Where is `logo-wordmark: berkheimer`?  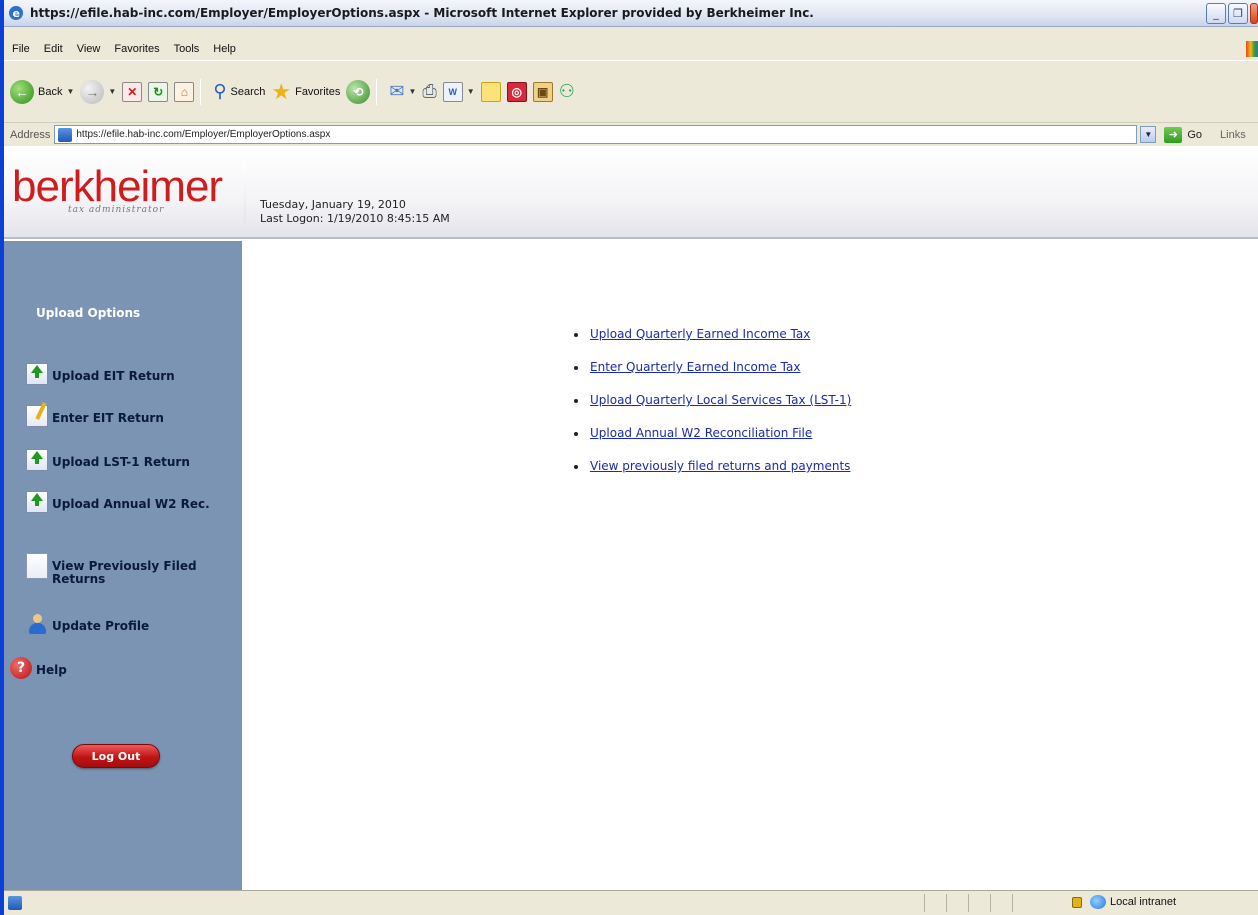 logo-wordmark: berkheimer is located at coordinates (117, 186).